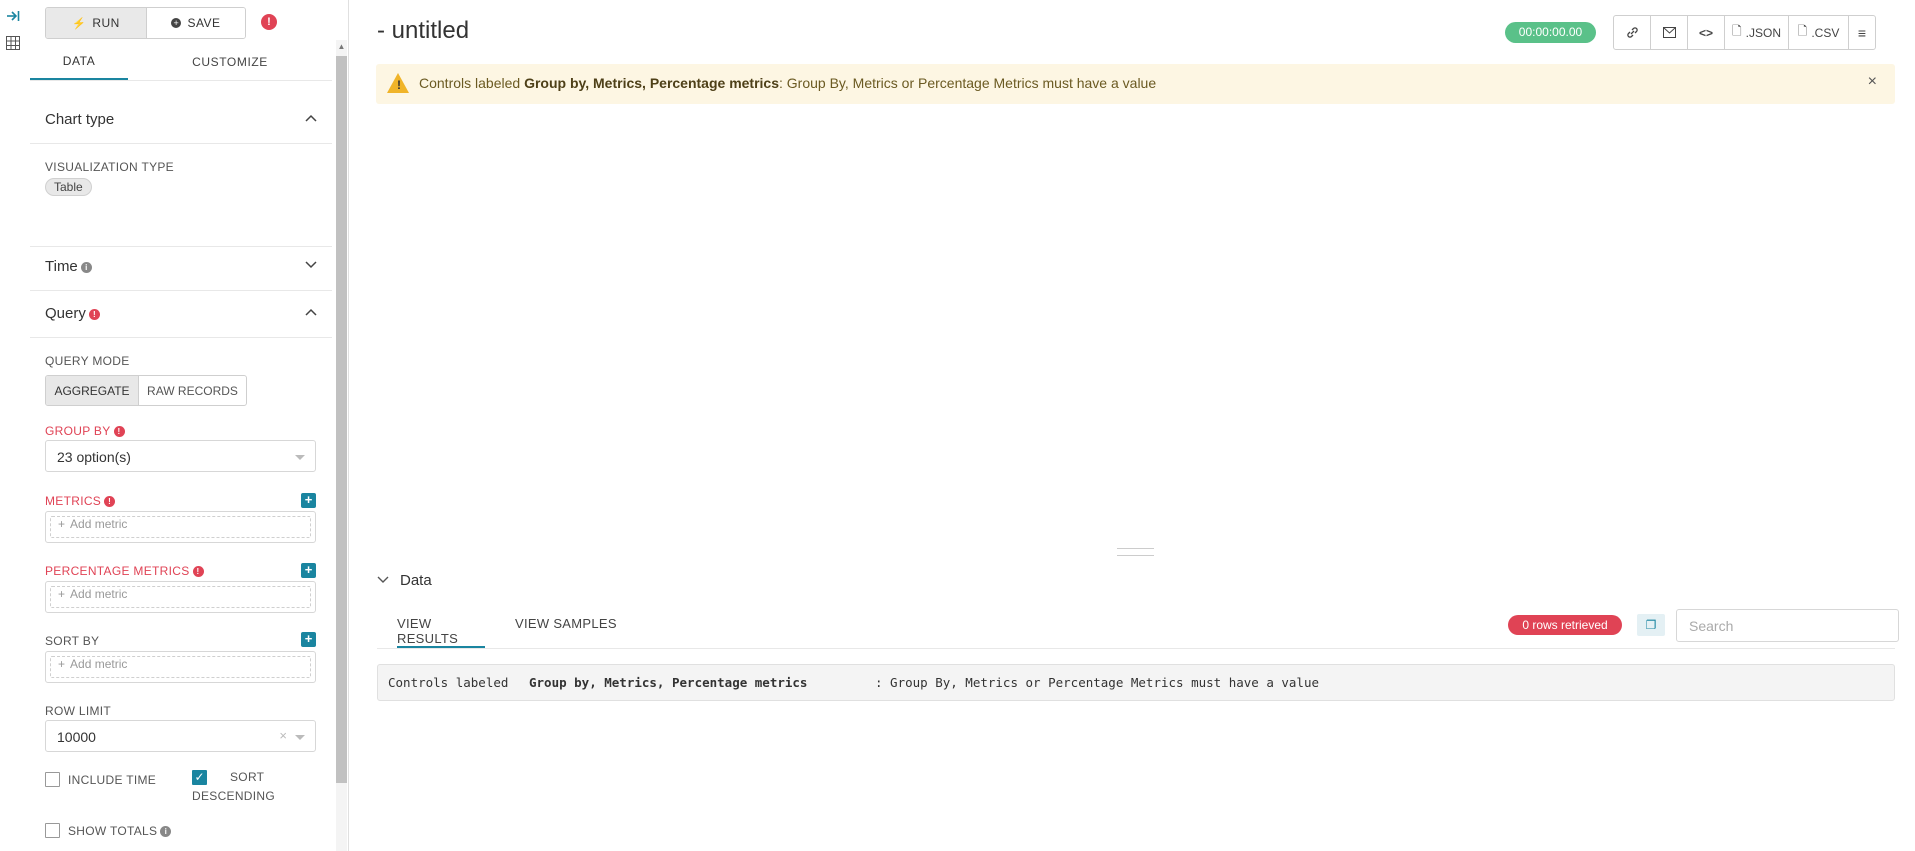  I want to click on include-time-label: INCLUDE TIME, so click(112, 780).